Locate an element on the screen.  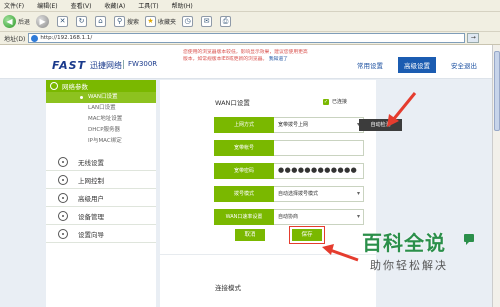
stop-icon: ✕ is located at coordinates (63, 21).